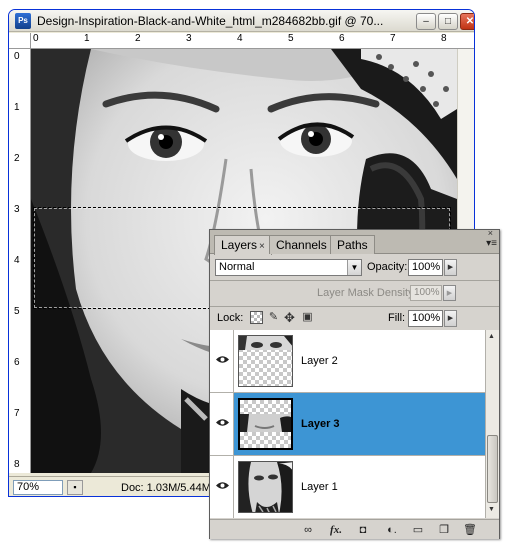  I want to click on scrollbar-thumb, so click(492, 469).